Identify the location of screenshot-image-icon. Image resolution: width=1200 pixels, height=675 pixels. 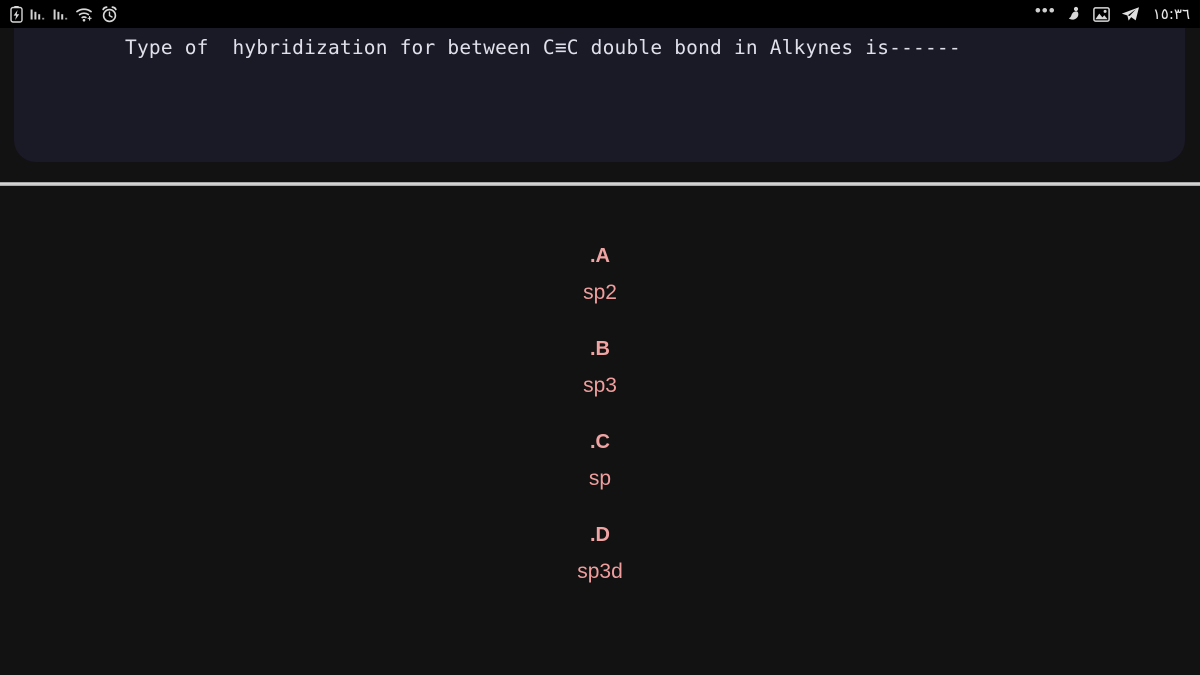
(1101, 14).